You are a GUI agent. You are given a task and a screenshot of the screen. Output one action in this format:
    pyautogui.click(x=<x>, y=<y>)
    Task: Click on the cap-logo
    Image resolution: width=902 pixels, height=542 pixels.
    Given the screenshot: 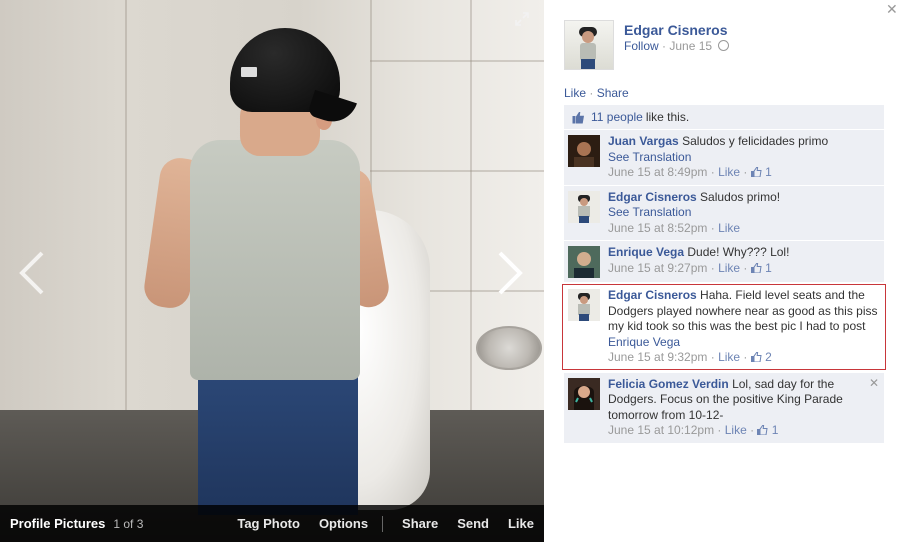 What is the action you would take?
    pyautogui.click(x=249, y=72)
    